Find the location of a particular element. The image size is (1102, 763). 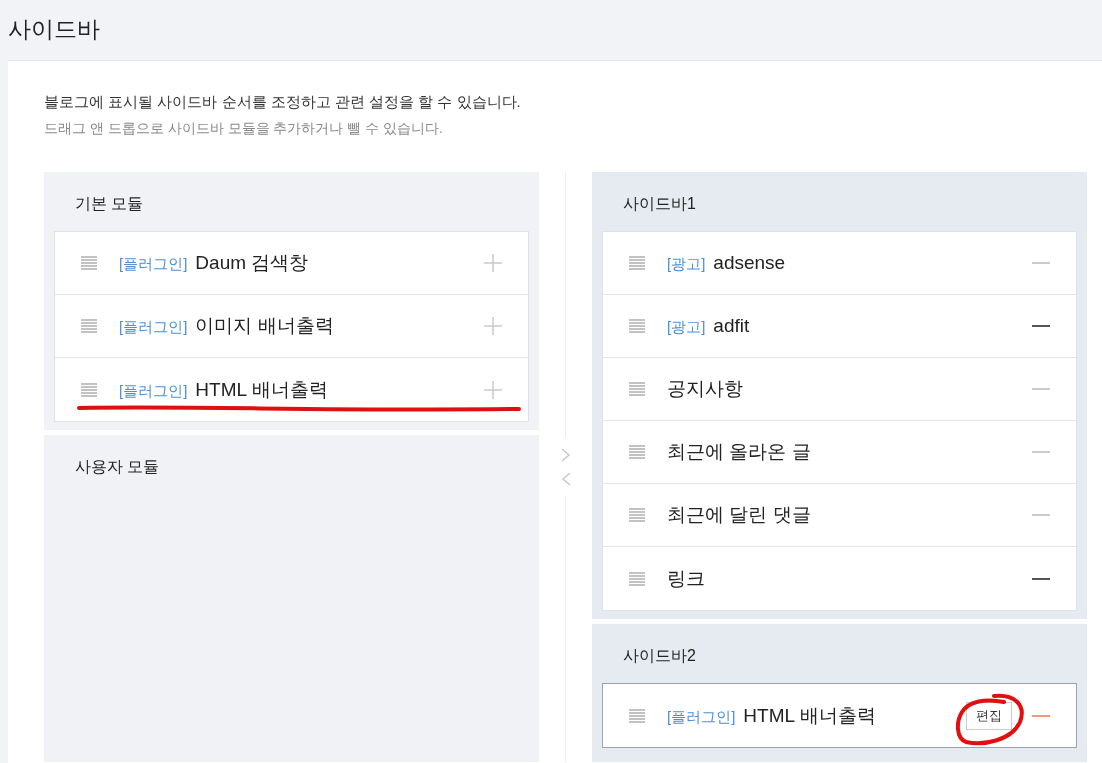

module-name: 최근에 올라온 글 is located at coordinates (739, 452).